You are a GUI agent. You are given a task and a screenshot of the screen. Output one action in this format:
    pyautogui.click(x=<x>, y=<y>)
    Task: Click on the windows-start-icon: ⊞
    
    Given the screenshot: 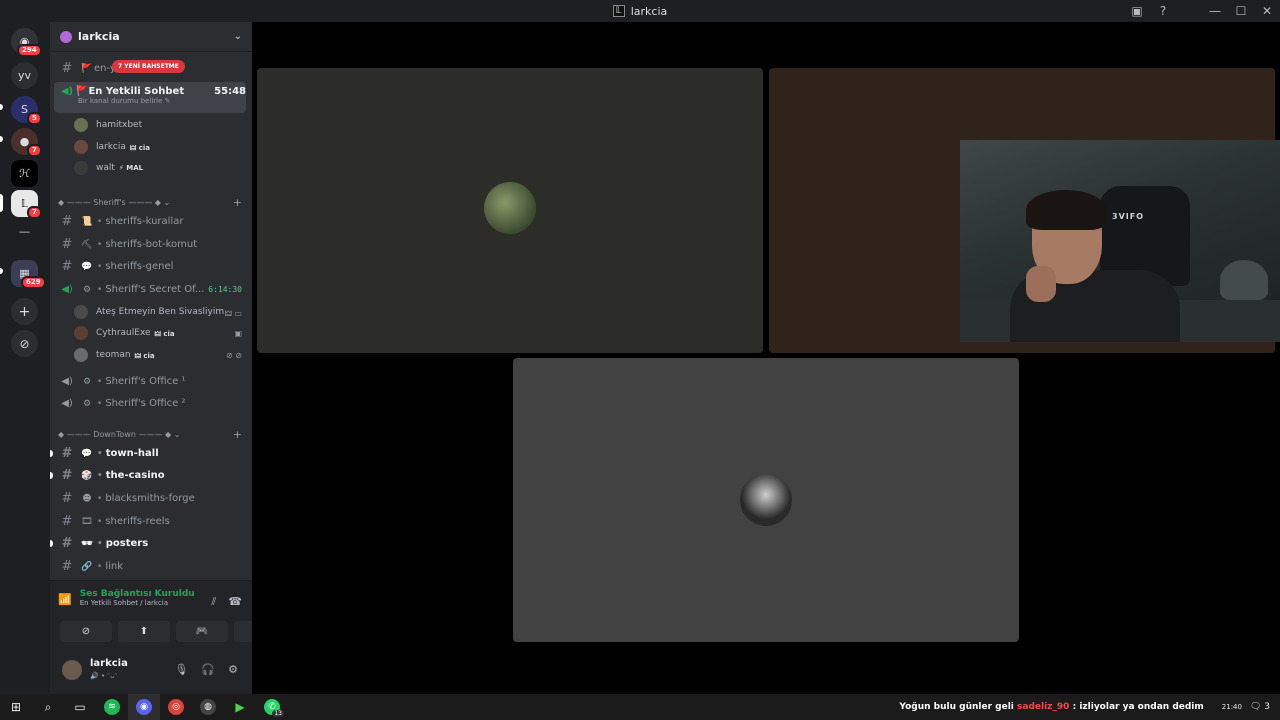 What is the action you would take?
    pyautogui.click(x=16, y=707)
    